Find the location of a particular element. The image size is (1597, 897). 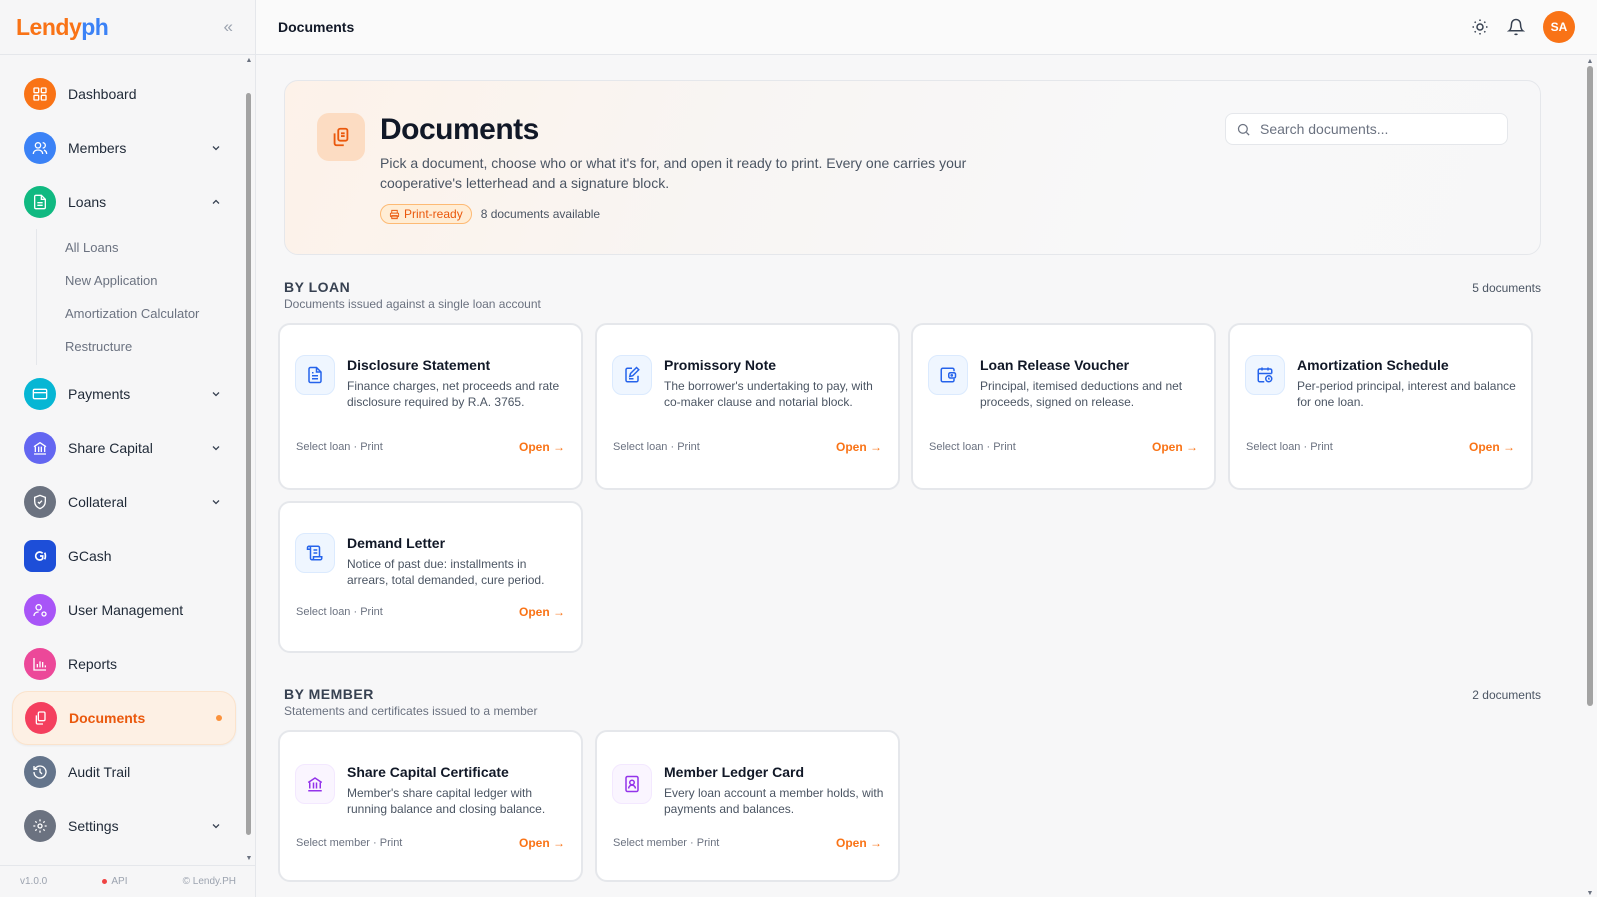

credit-card-icon is located at coordinates (40, 394).